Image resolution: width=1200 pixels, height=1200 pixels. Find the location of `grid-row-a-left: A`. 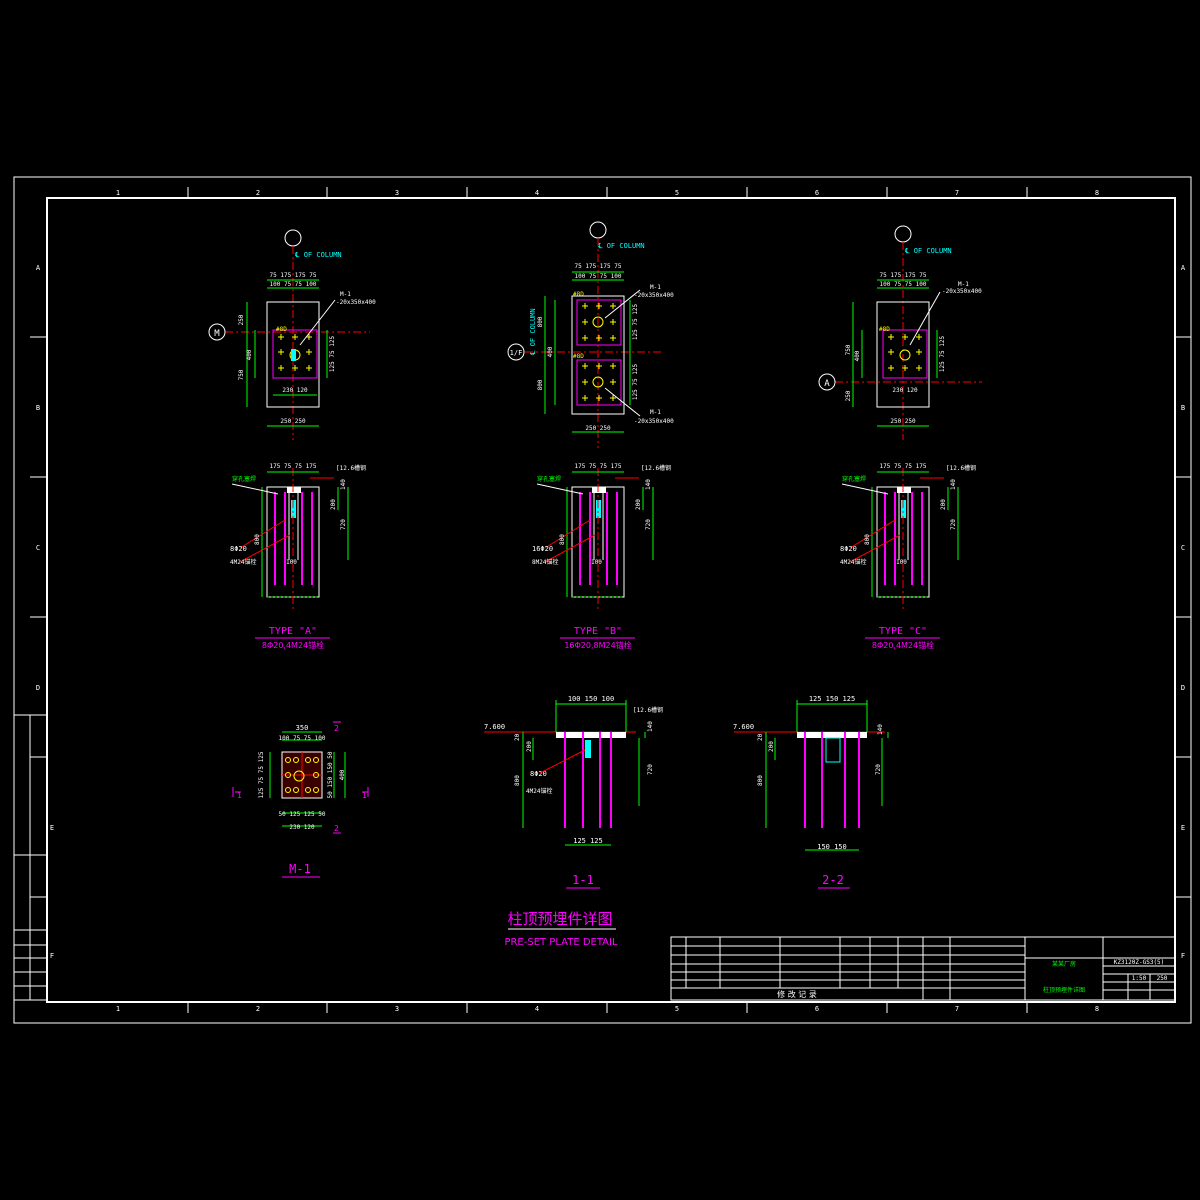

grid-row-a-left: A is located at coordinates (38, 268).